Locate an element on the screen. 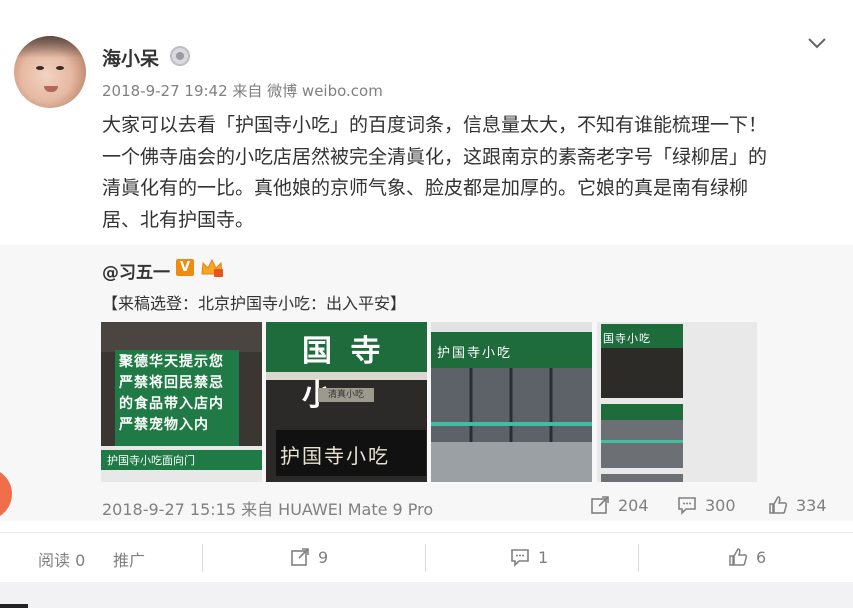 Image resolution: width=853 pixels, height=608 pixels. verified-v-icon: V is located at coordinates (185, 267).